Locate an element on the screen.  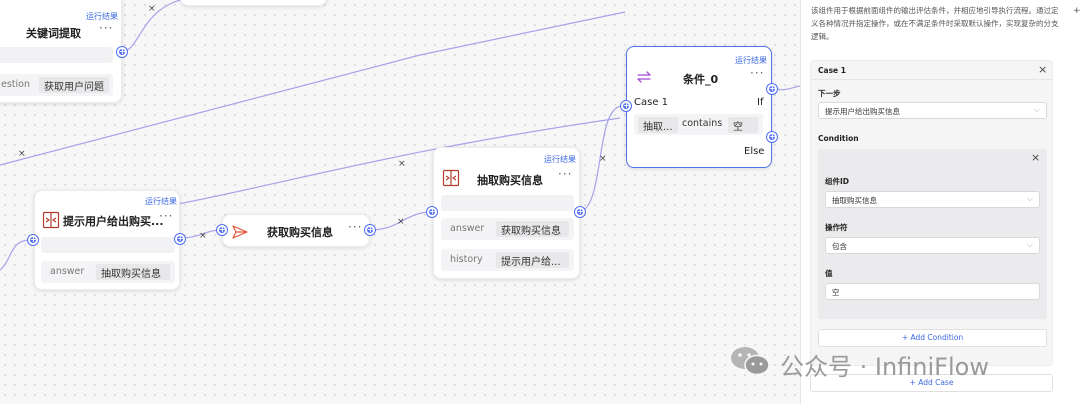
operator-value: 包含 is located at coordinates (839, 246).